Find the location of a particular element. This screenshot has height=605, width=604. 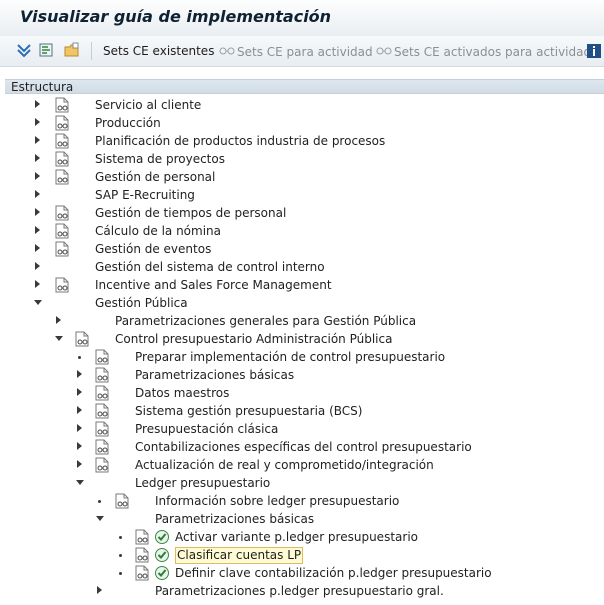

tree-node: Gestión del sistema de control interno is located at coordinates (304, 267).